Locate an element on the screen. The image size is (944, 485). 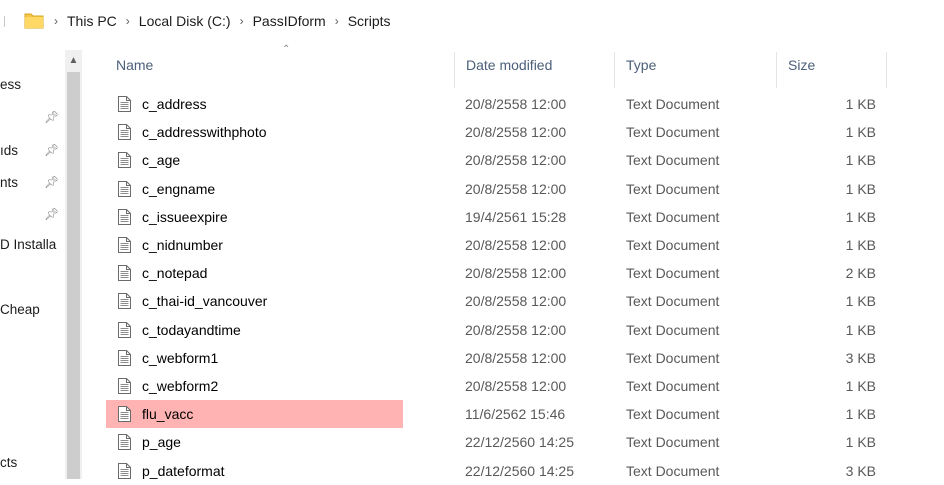
file-size: 3 KB is located at coordinates (860, 470).